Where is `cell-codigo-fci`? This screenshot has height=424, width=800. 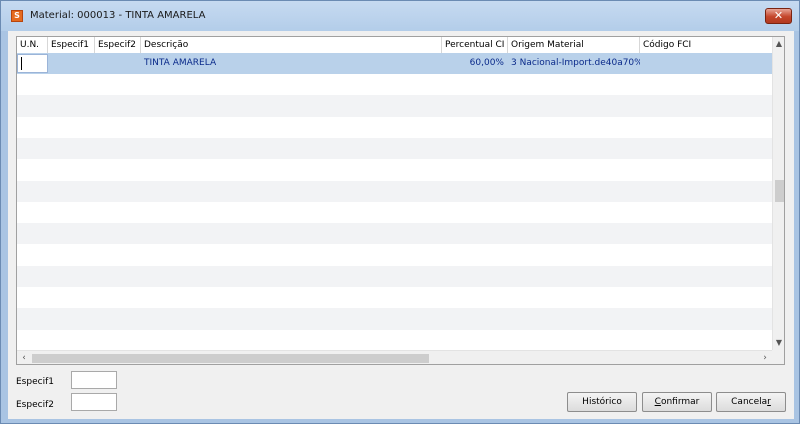
cell-codigo-fci is located at coordinates (706, 63).